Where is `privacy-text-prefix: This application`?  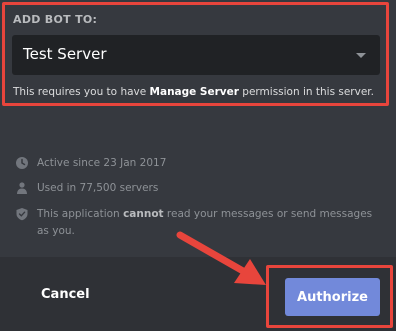 privacy-text-prefix: This application is located at coordinates (80, 214).